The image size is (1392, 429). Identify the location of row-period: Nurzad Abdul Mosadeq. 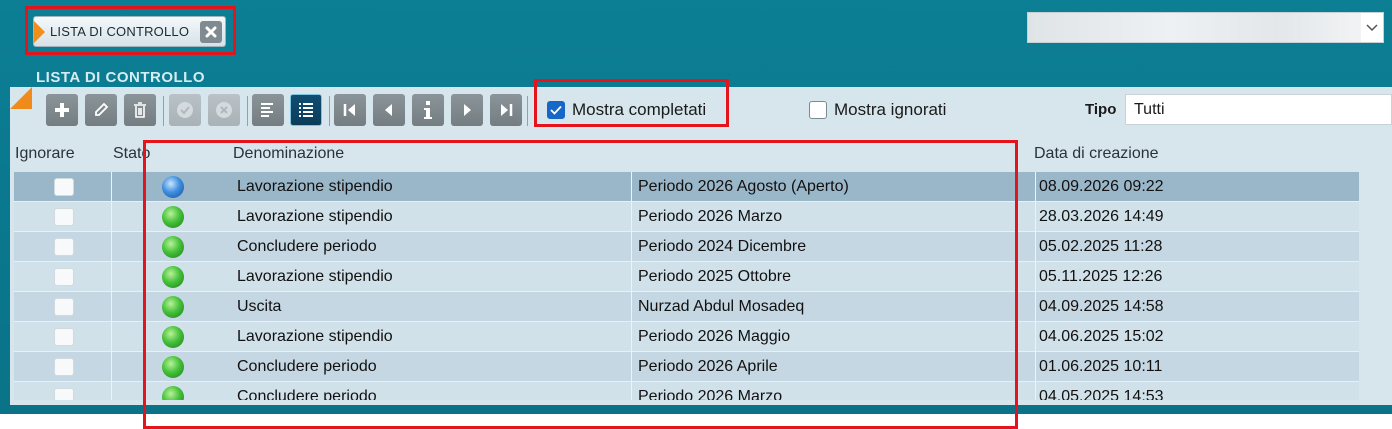
(833, 307).